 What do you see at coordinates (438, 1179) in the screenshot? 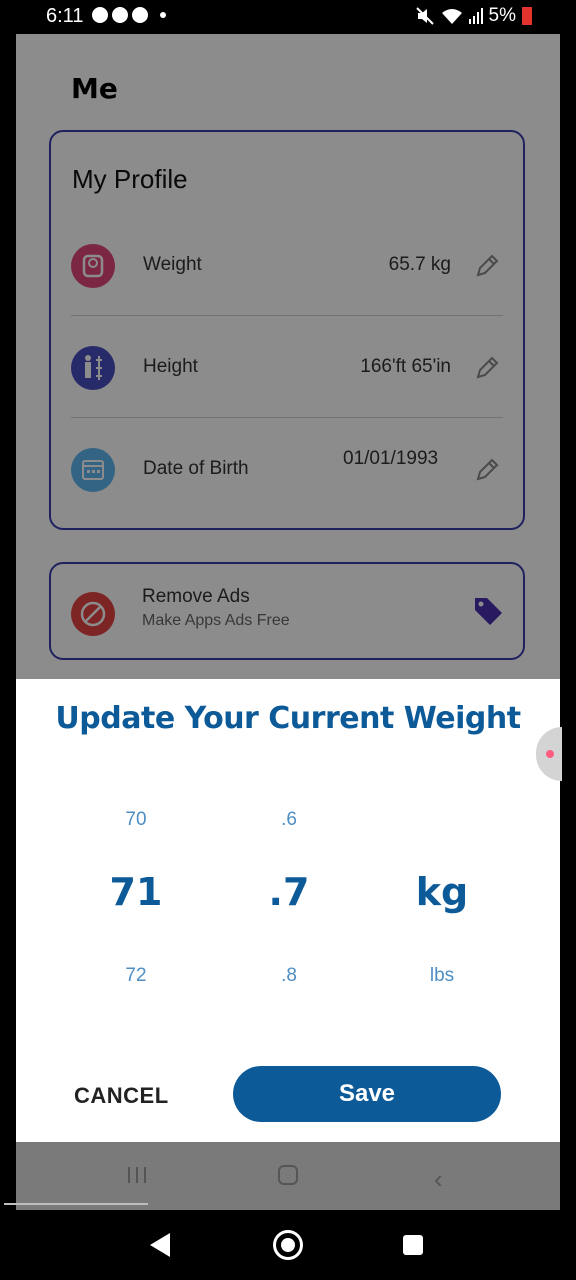
I see `back-chevron-icon: ‹` at bounding box center [438, 1179].